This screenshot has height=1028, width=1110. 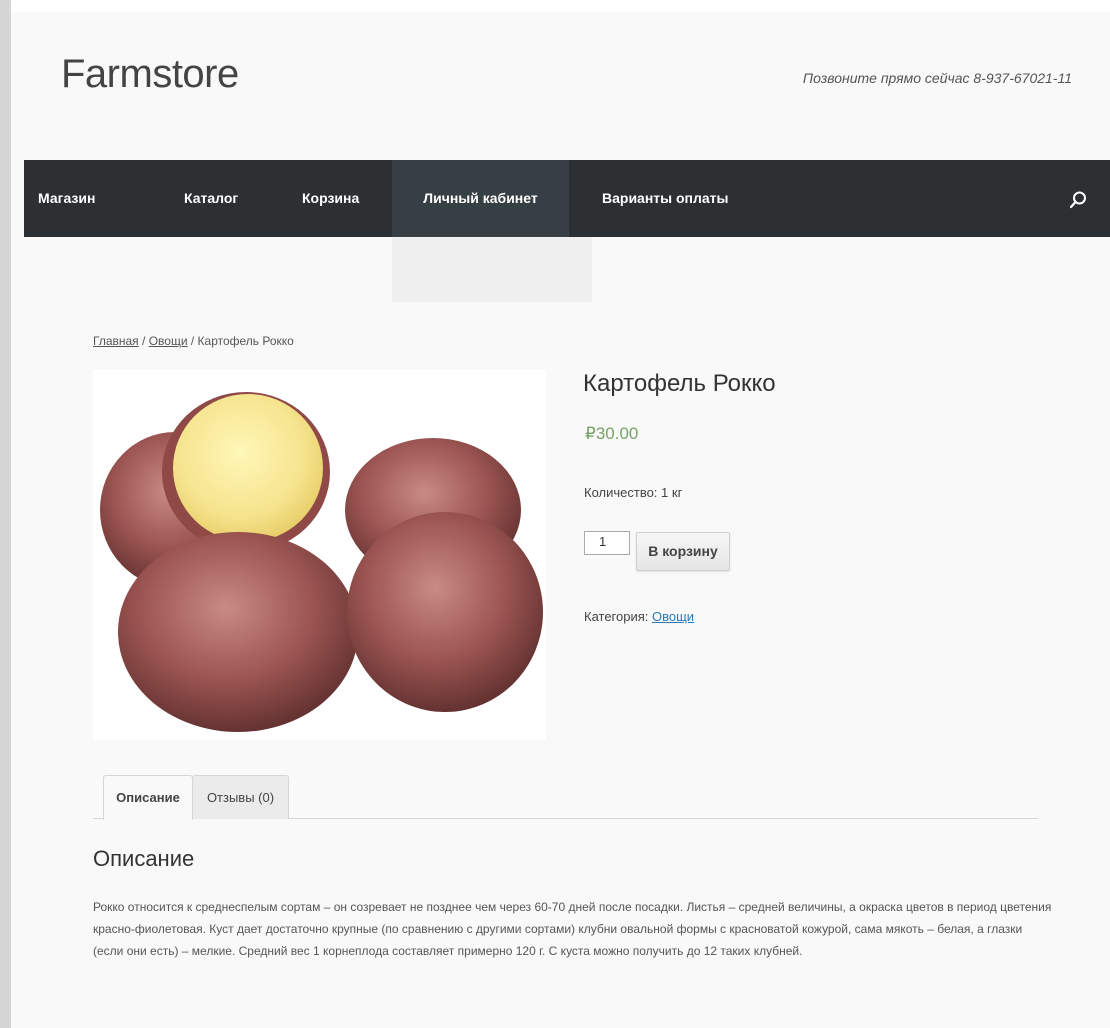 I want to click on nav-item-shop: Магазин, so click(x=66, y=198).